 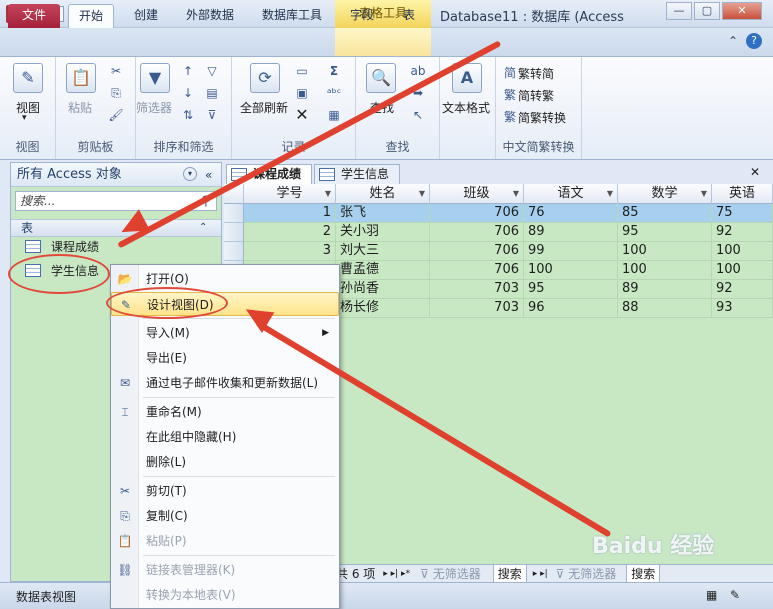 I want to click on tab-table: 表, so click(x=409, y=16).